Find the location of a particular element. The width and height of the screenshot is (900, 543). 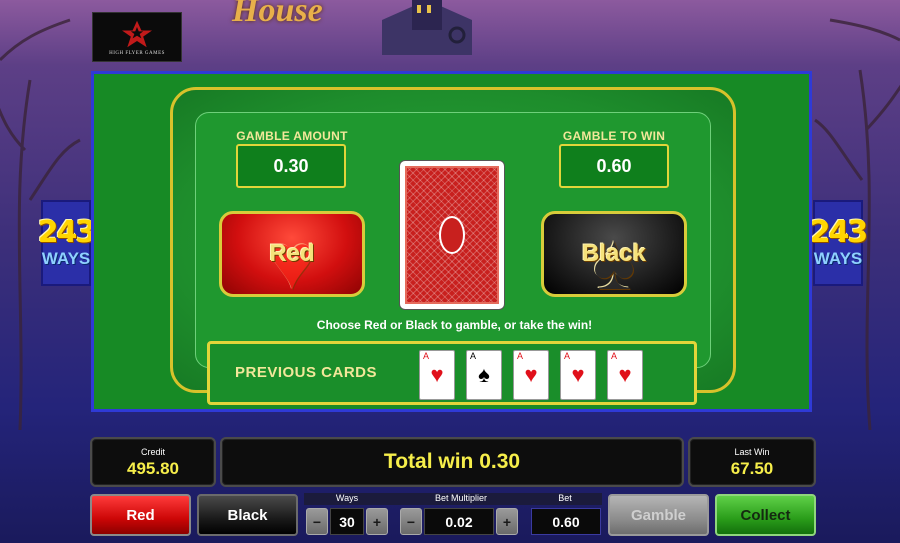

bet-multiplier-label: Bet Multiplier is located at coordinates (461, 498).